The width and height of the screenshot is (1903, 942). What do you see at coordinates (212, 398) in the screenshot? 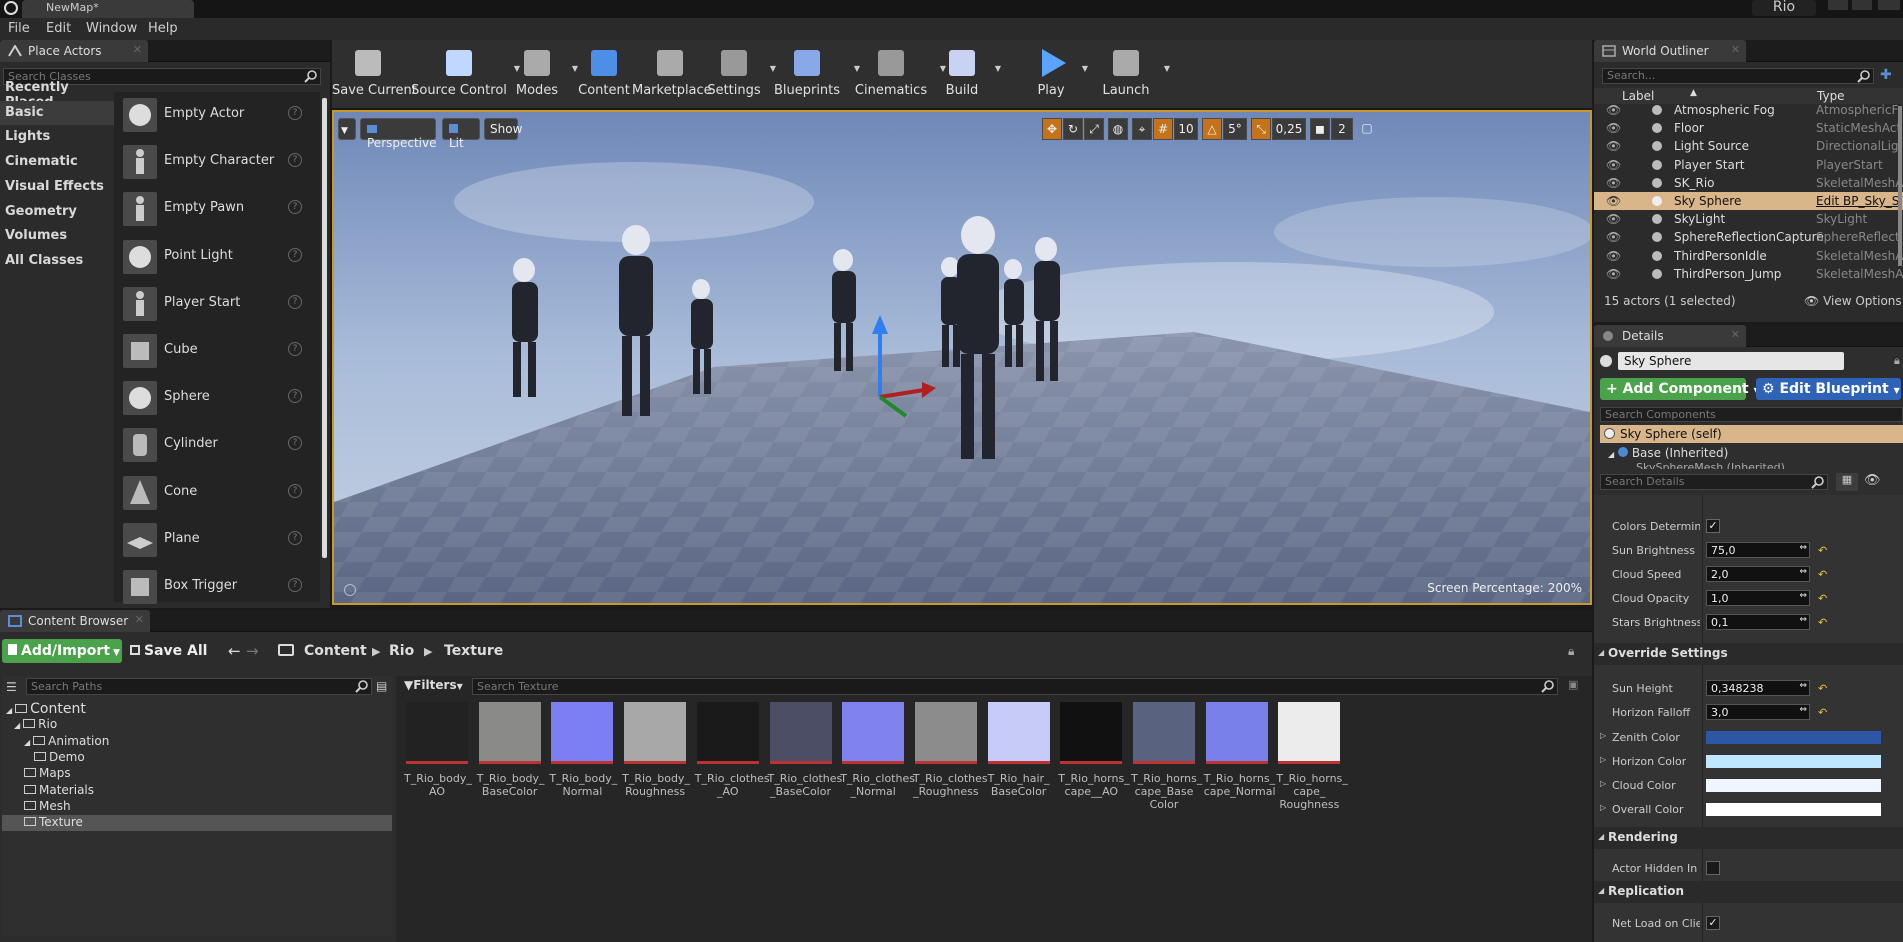
I see `actor-item-sphere: Sphere?` at bounding box center [212, 398].